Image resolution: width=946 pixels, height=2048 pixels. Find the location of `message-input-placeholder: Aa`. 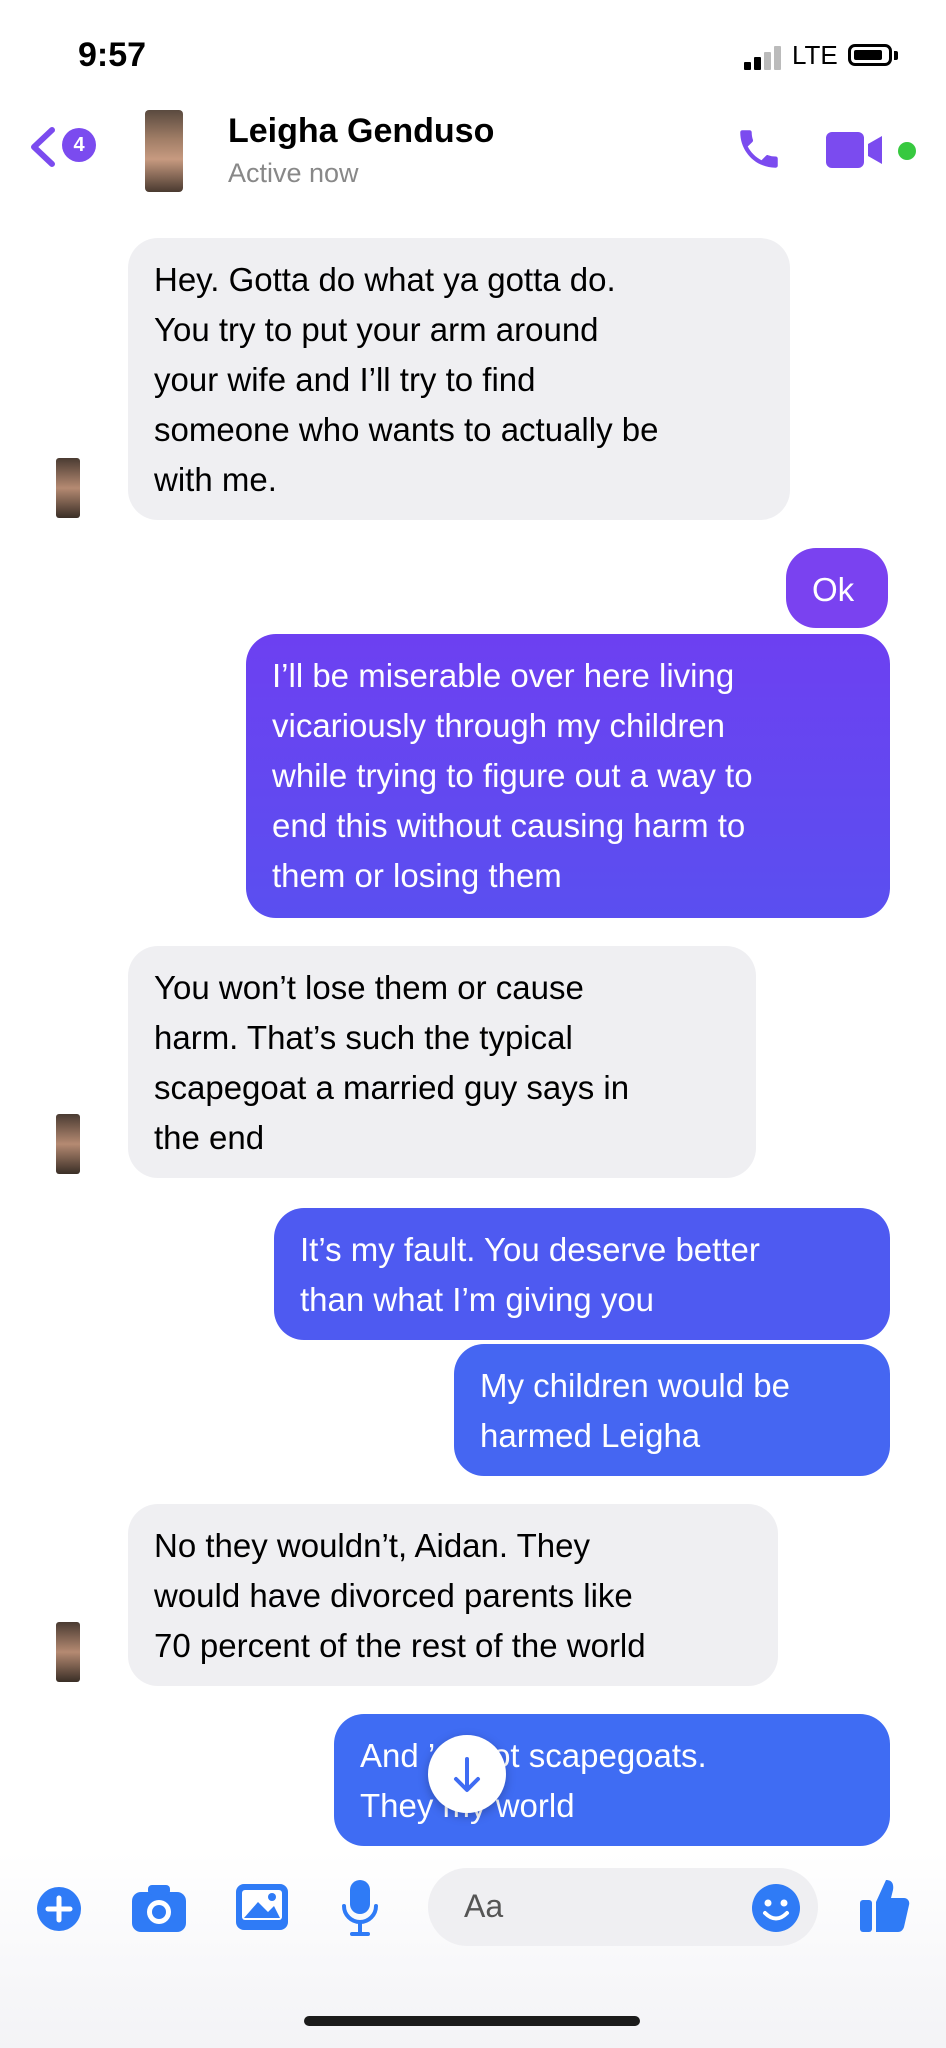

message-input-placeholder: Aa is located at coordinates (484, 1906).